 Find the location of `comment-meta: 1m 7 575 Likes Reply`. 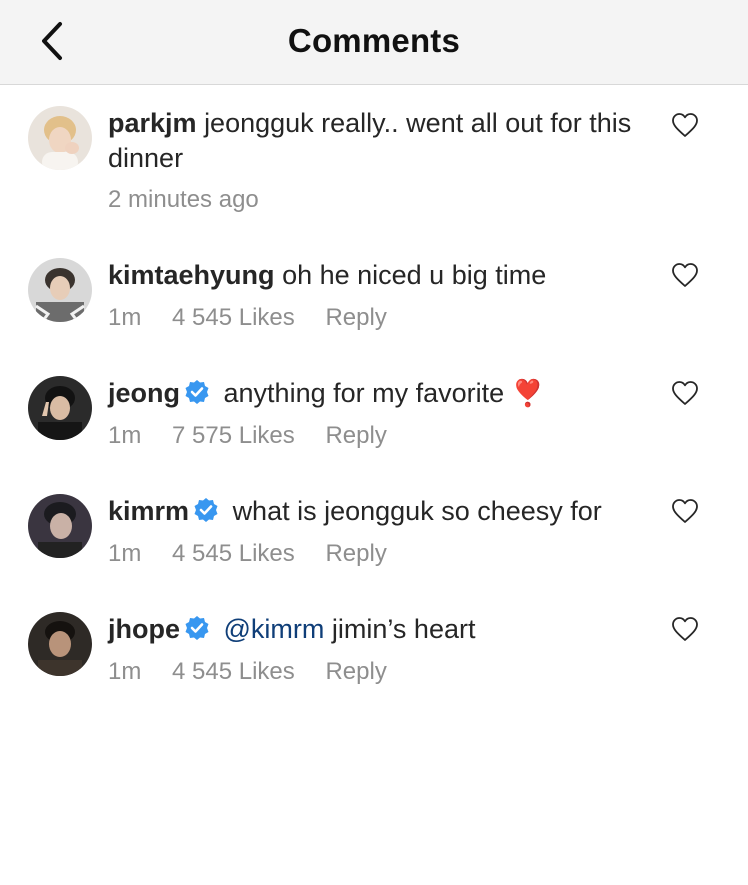

comment-meta: 1m 7 575 Likes Reply is located at coordinates (259, 436).